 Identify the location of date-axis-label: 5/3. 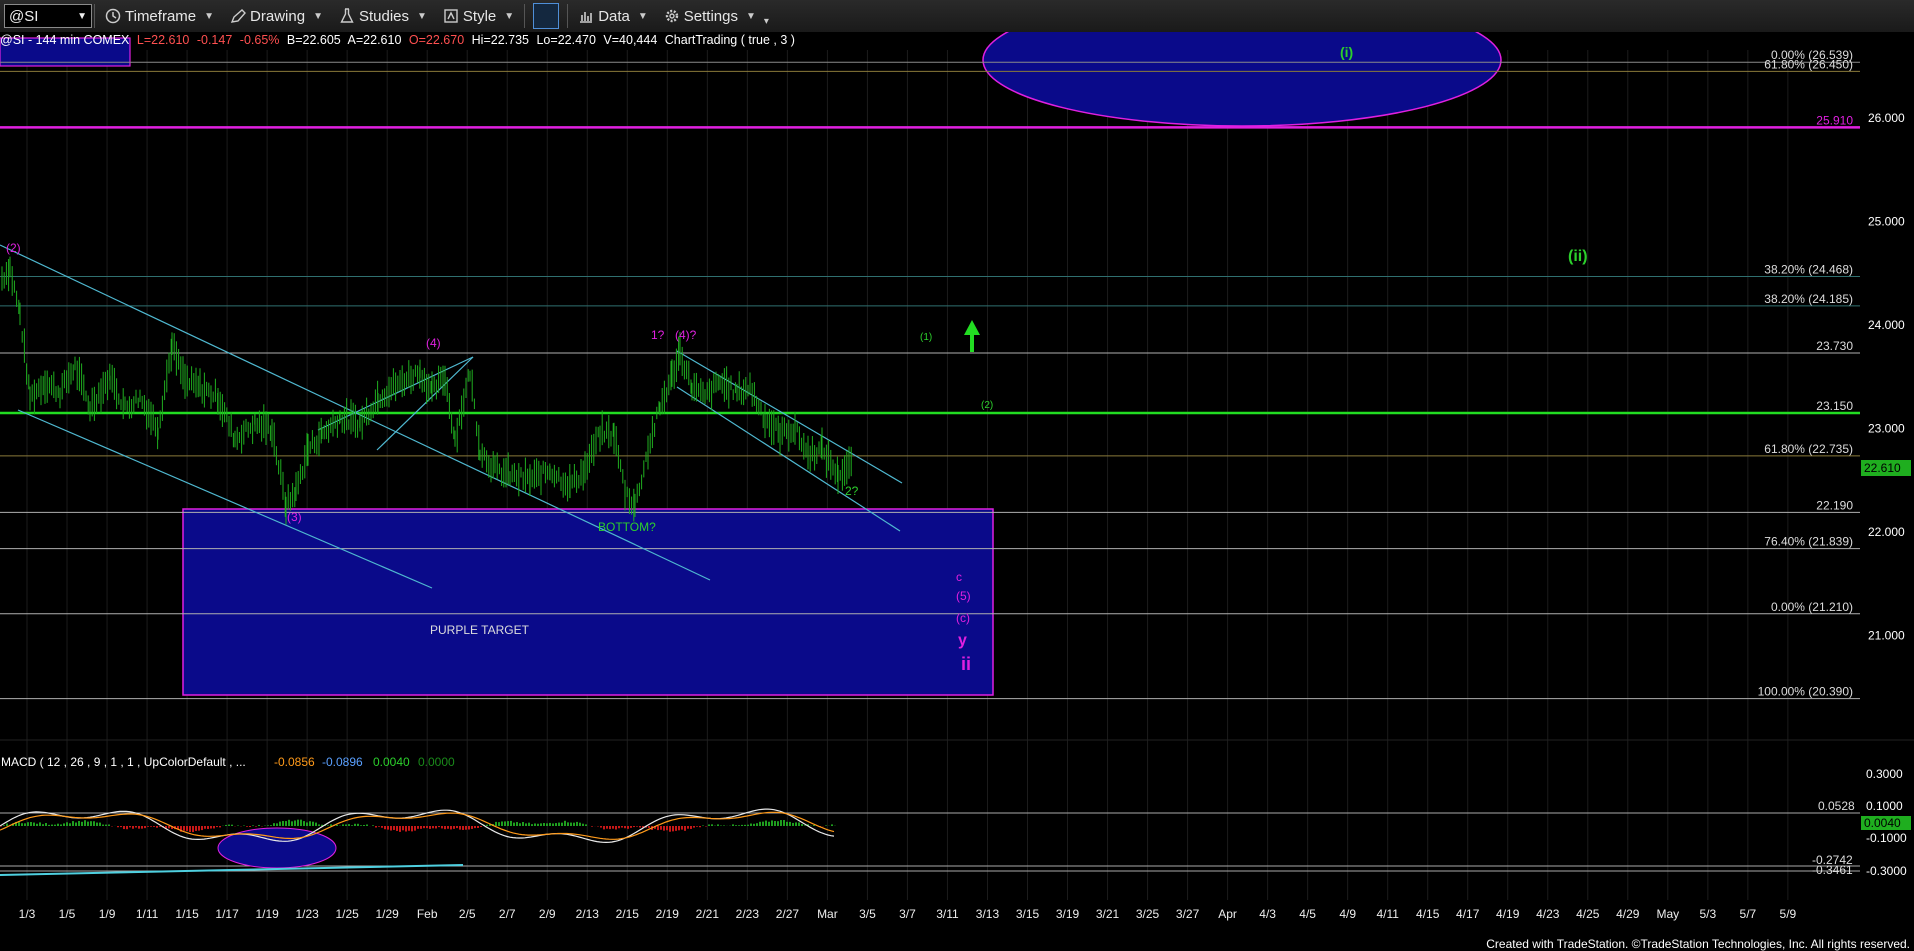
(1707, 914).